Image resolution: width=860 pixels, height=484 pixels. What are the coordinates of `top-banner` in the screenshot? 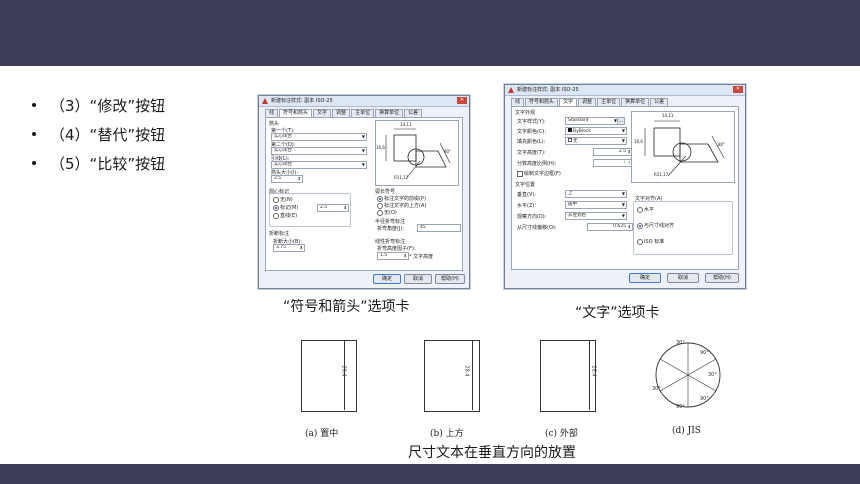 It's located at (430, 33).